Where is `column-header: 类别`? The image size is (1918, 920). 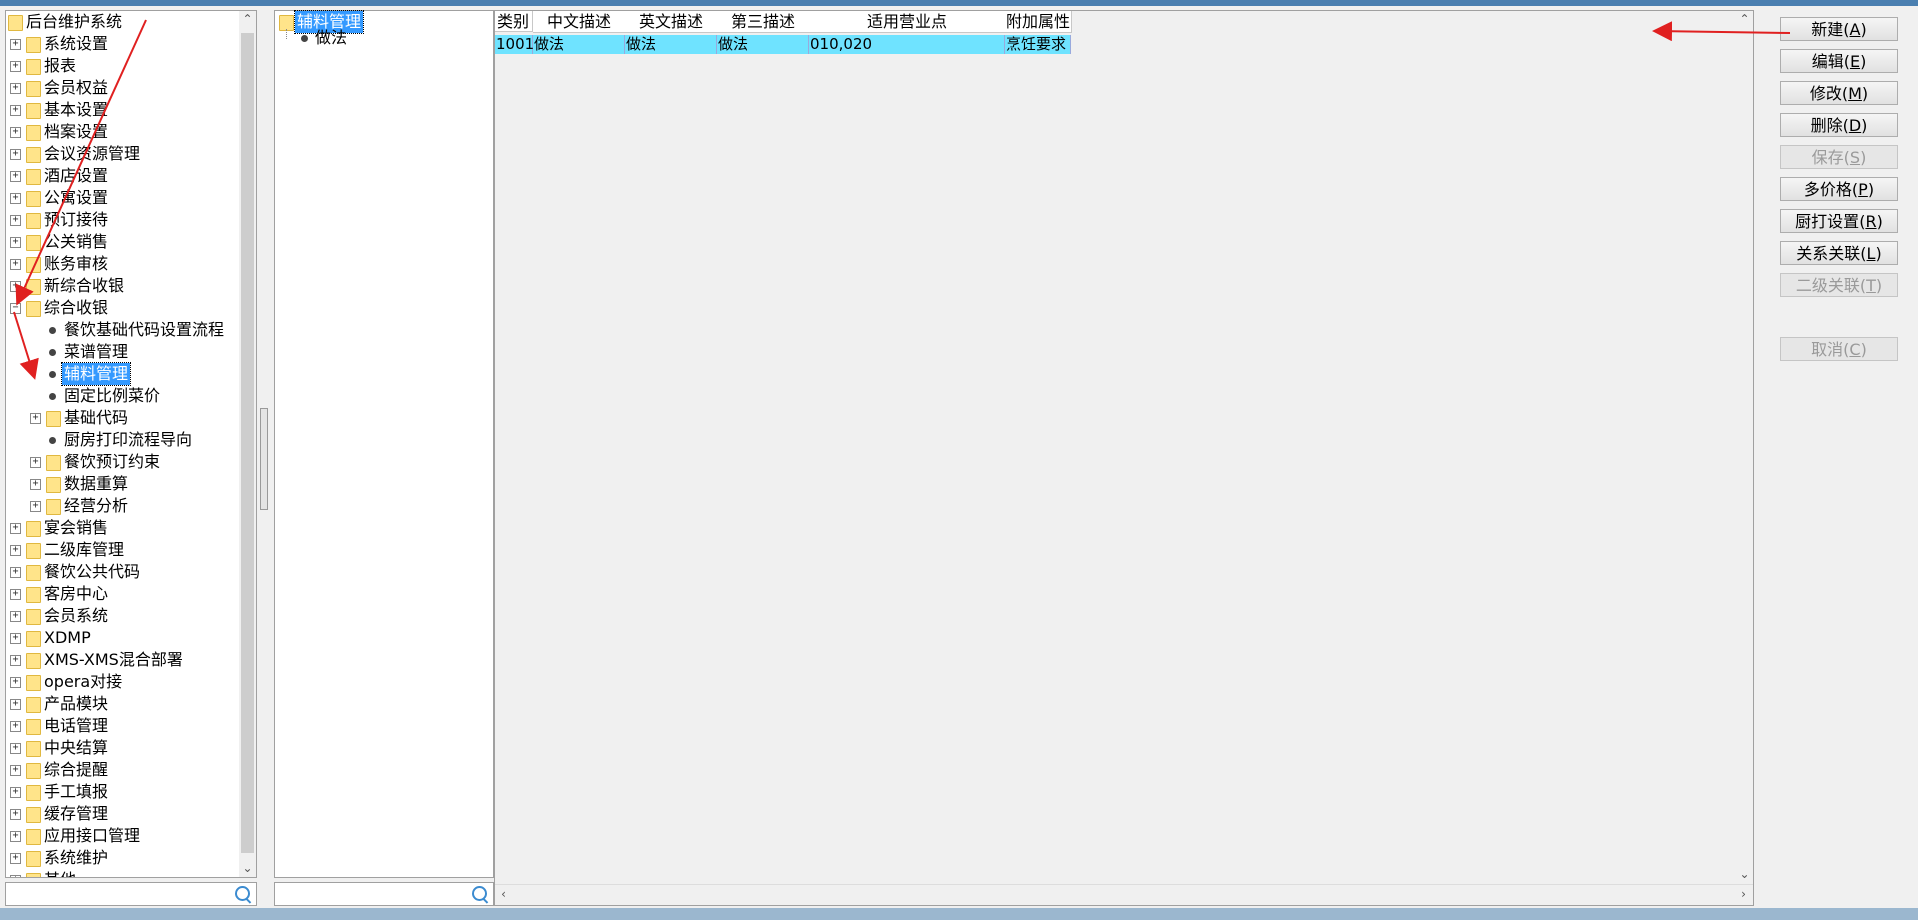 column-header: 类别 is located at coordinates (514, 21).